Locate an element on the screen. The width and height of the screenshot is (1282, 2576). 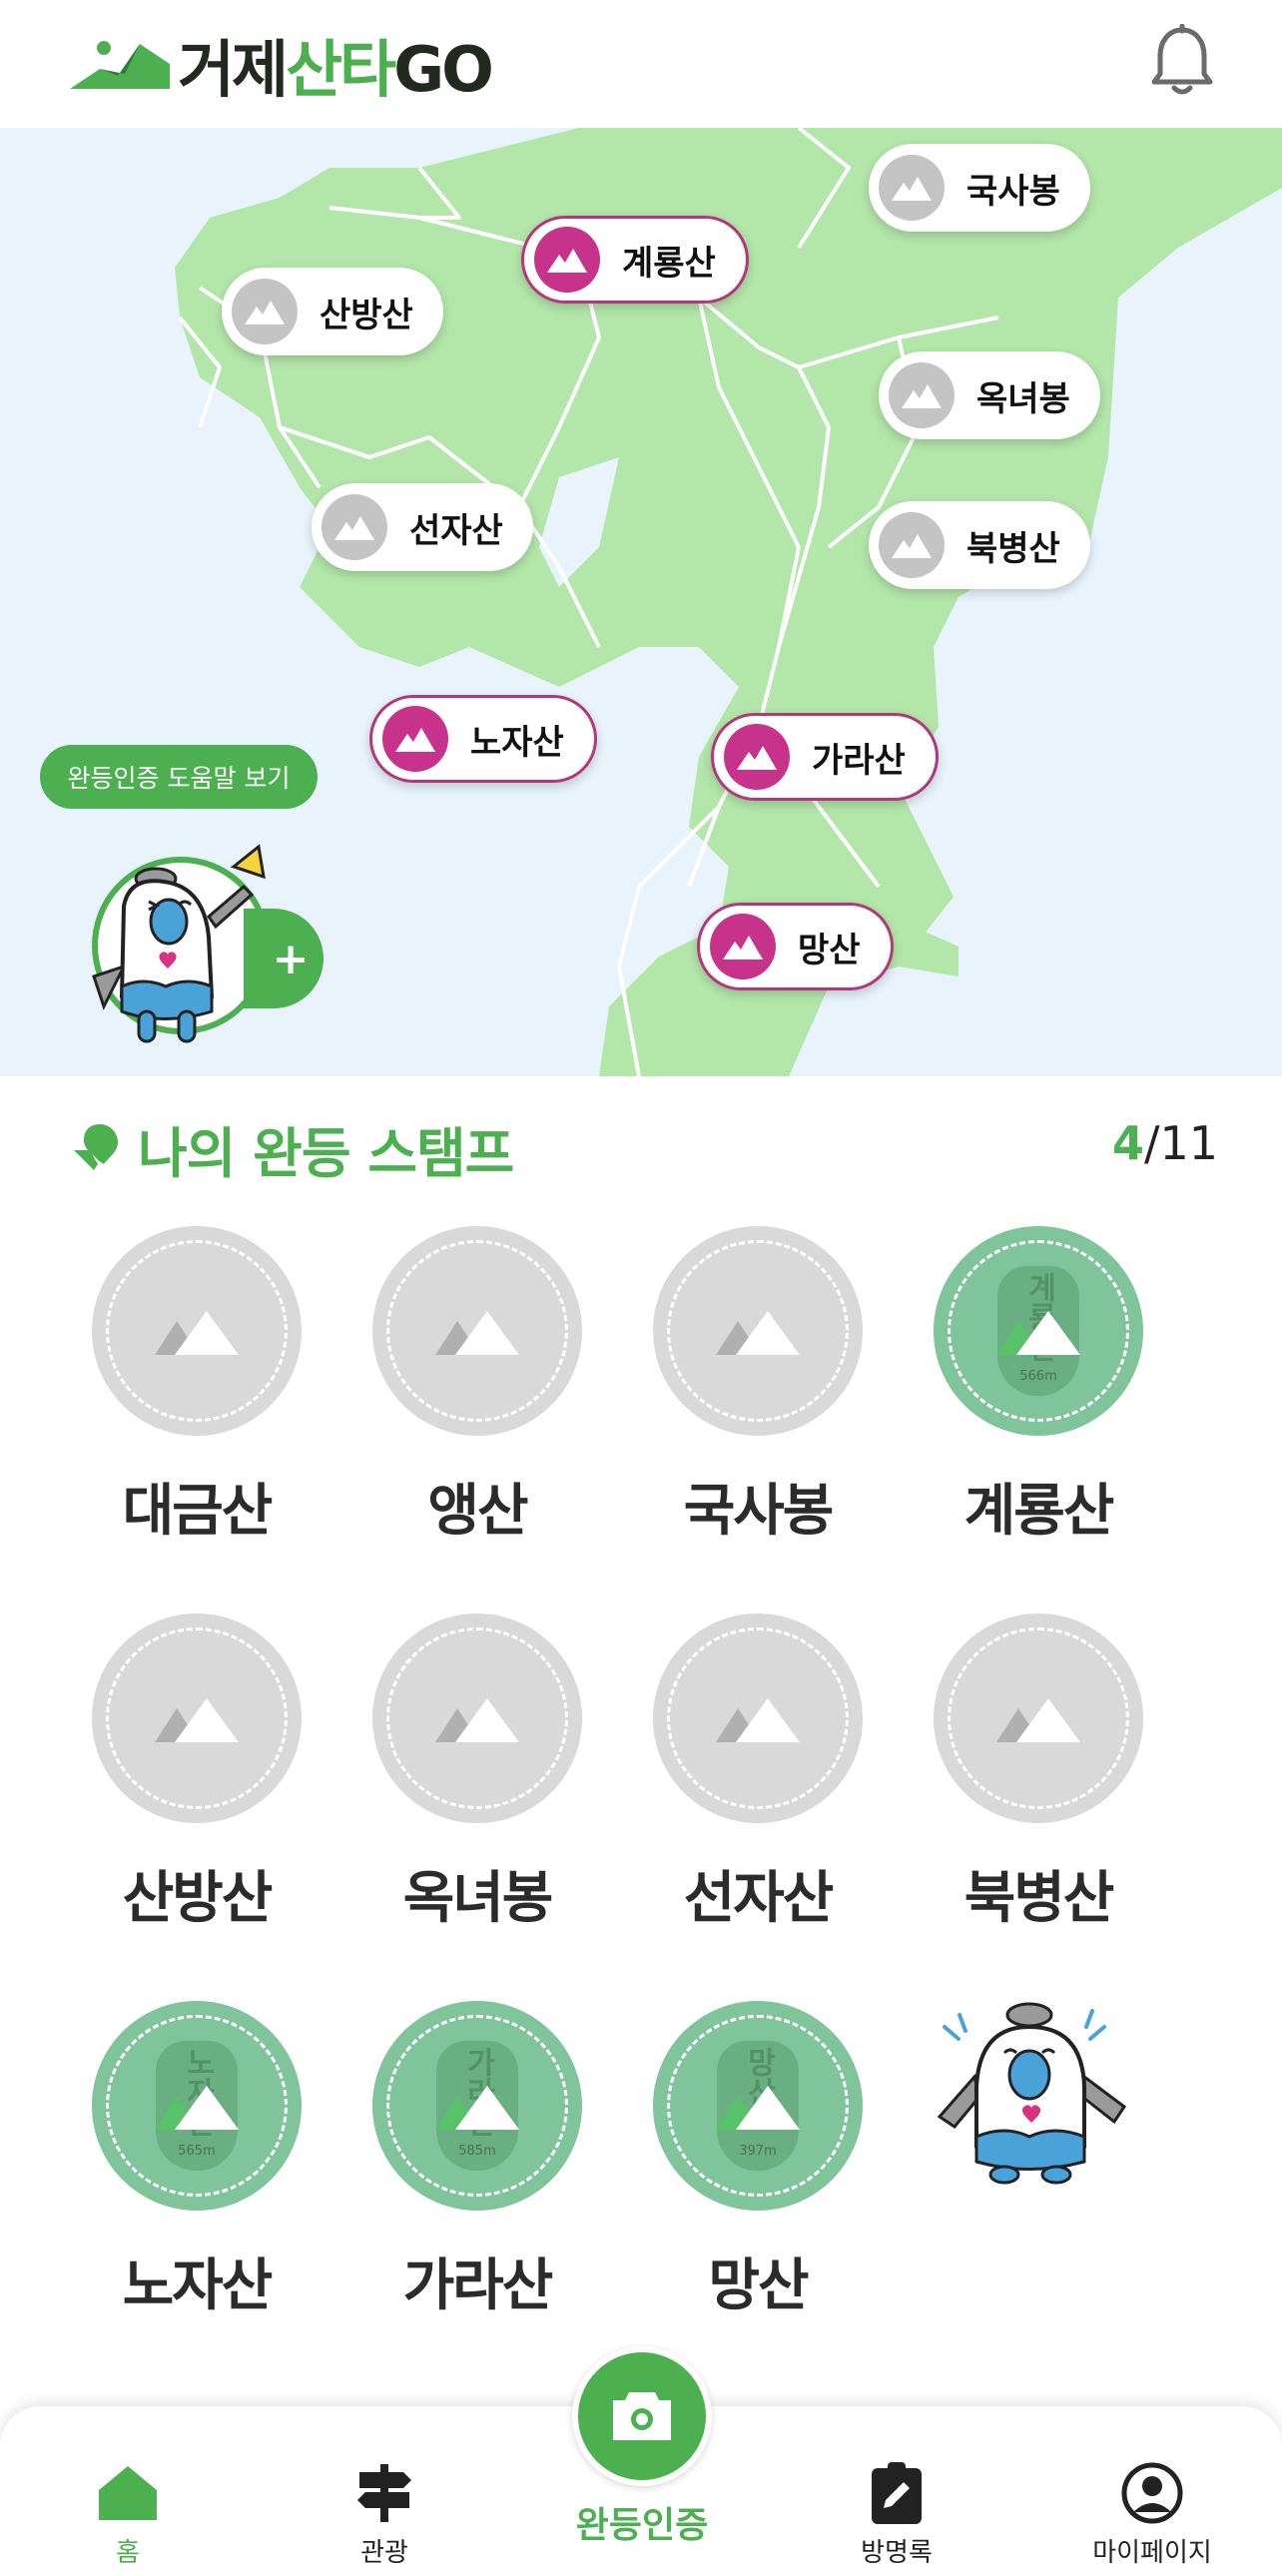
nav-label: 관광 is located at coordinates (384, 2553).